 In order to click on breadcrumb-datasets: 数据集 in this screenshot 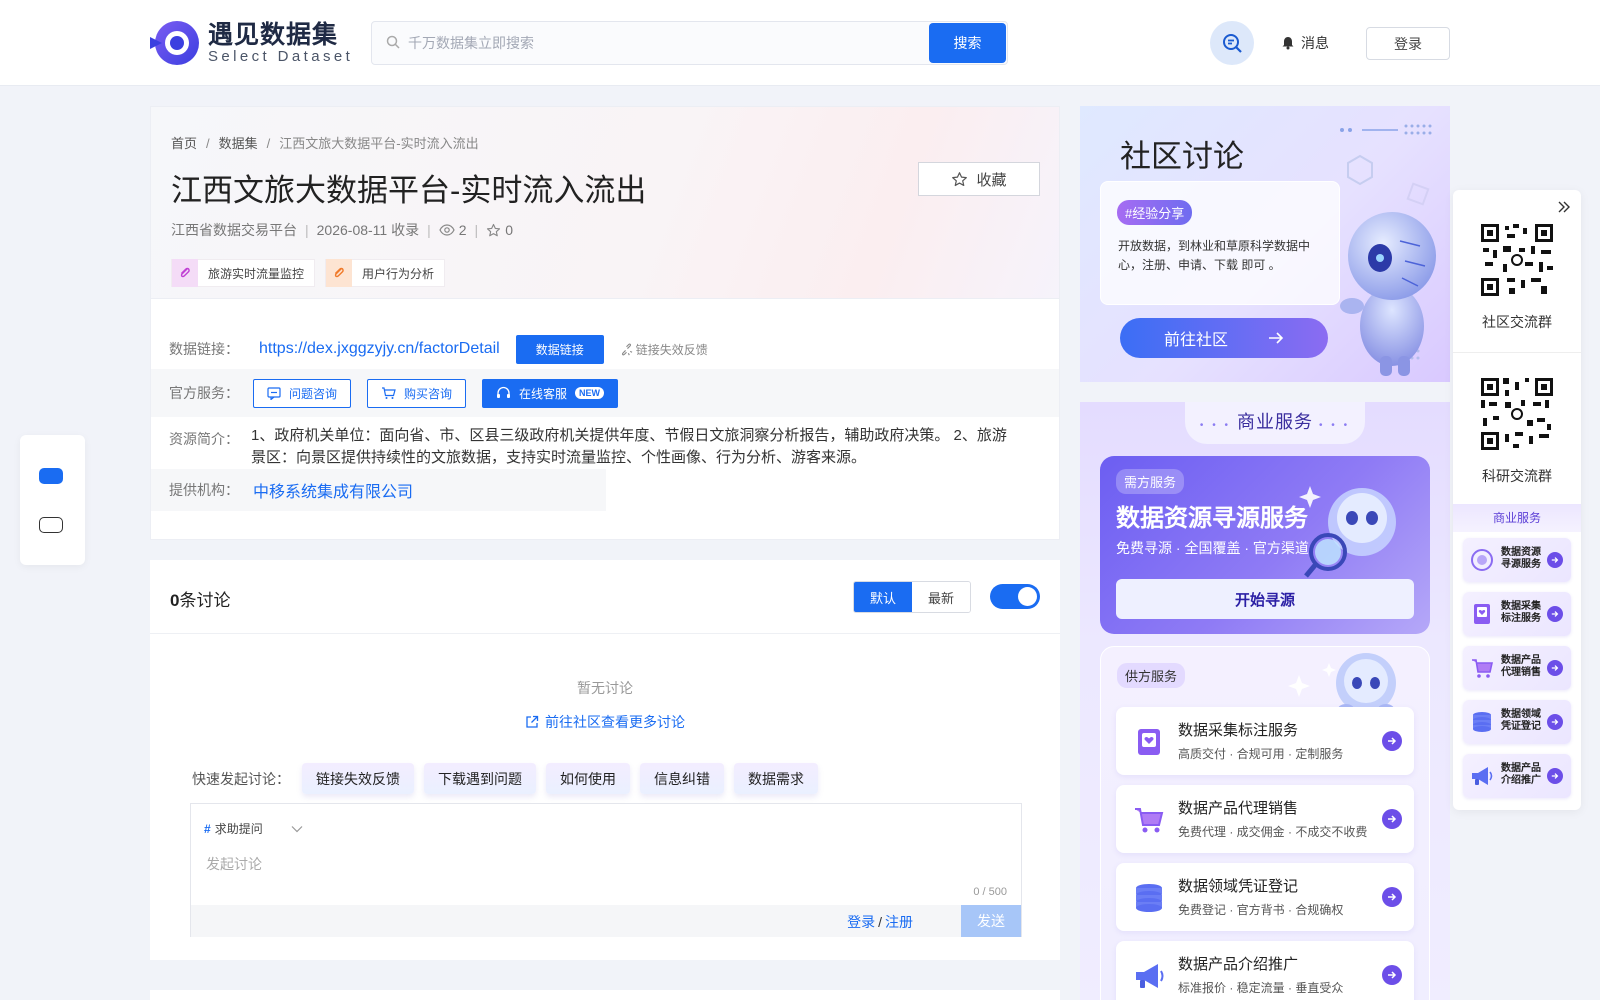, I will do `click(238, 143)`.